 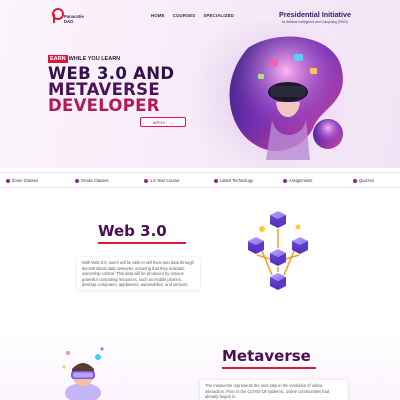 I want to click on initiative-title: Presidential Initiative, so click(x=315, y=14).